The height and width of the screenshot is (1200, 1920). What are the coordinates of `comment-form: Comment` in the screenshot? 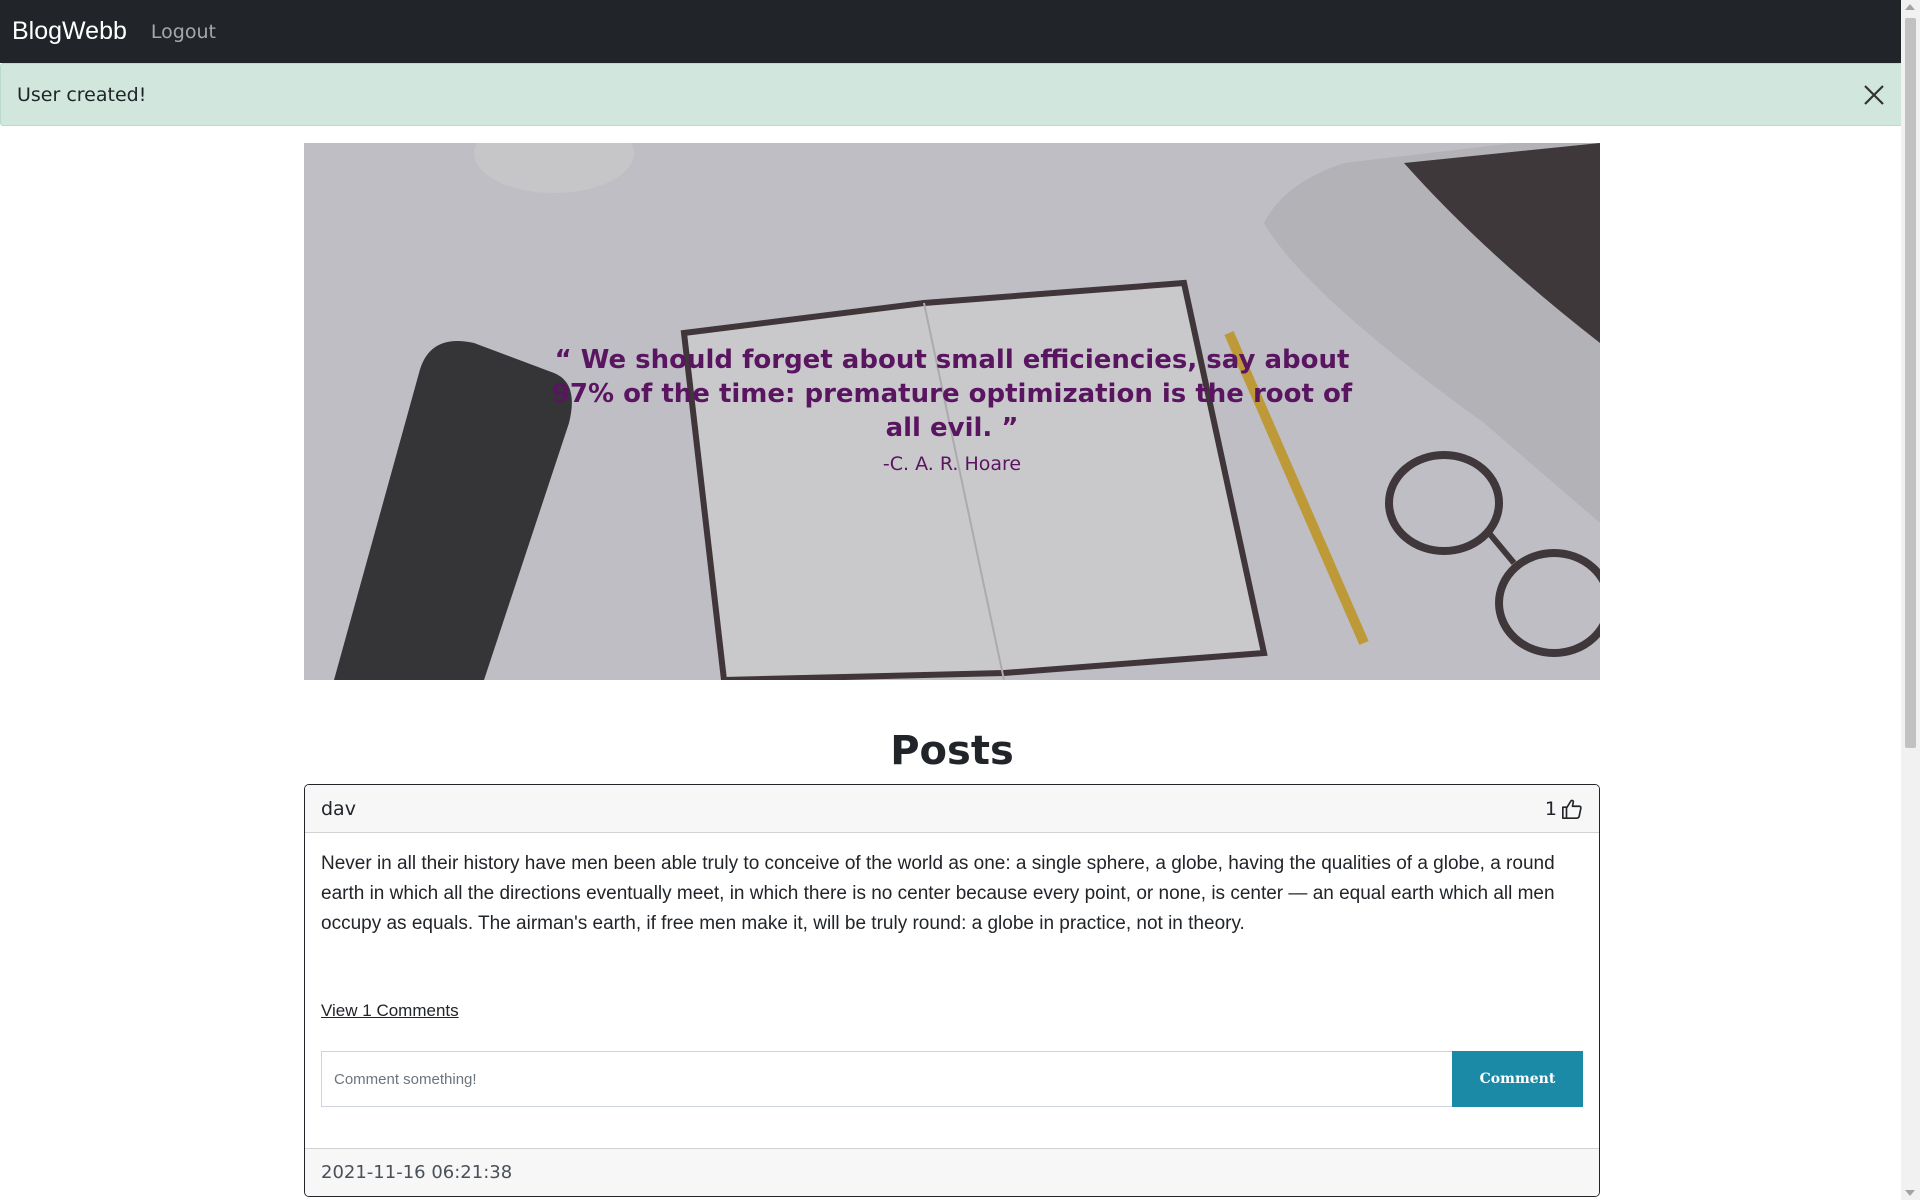 It's located at (952, 1079).